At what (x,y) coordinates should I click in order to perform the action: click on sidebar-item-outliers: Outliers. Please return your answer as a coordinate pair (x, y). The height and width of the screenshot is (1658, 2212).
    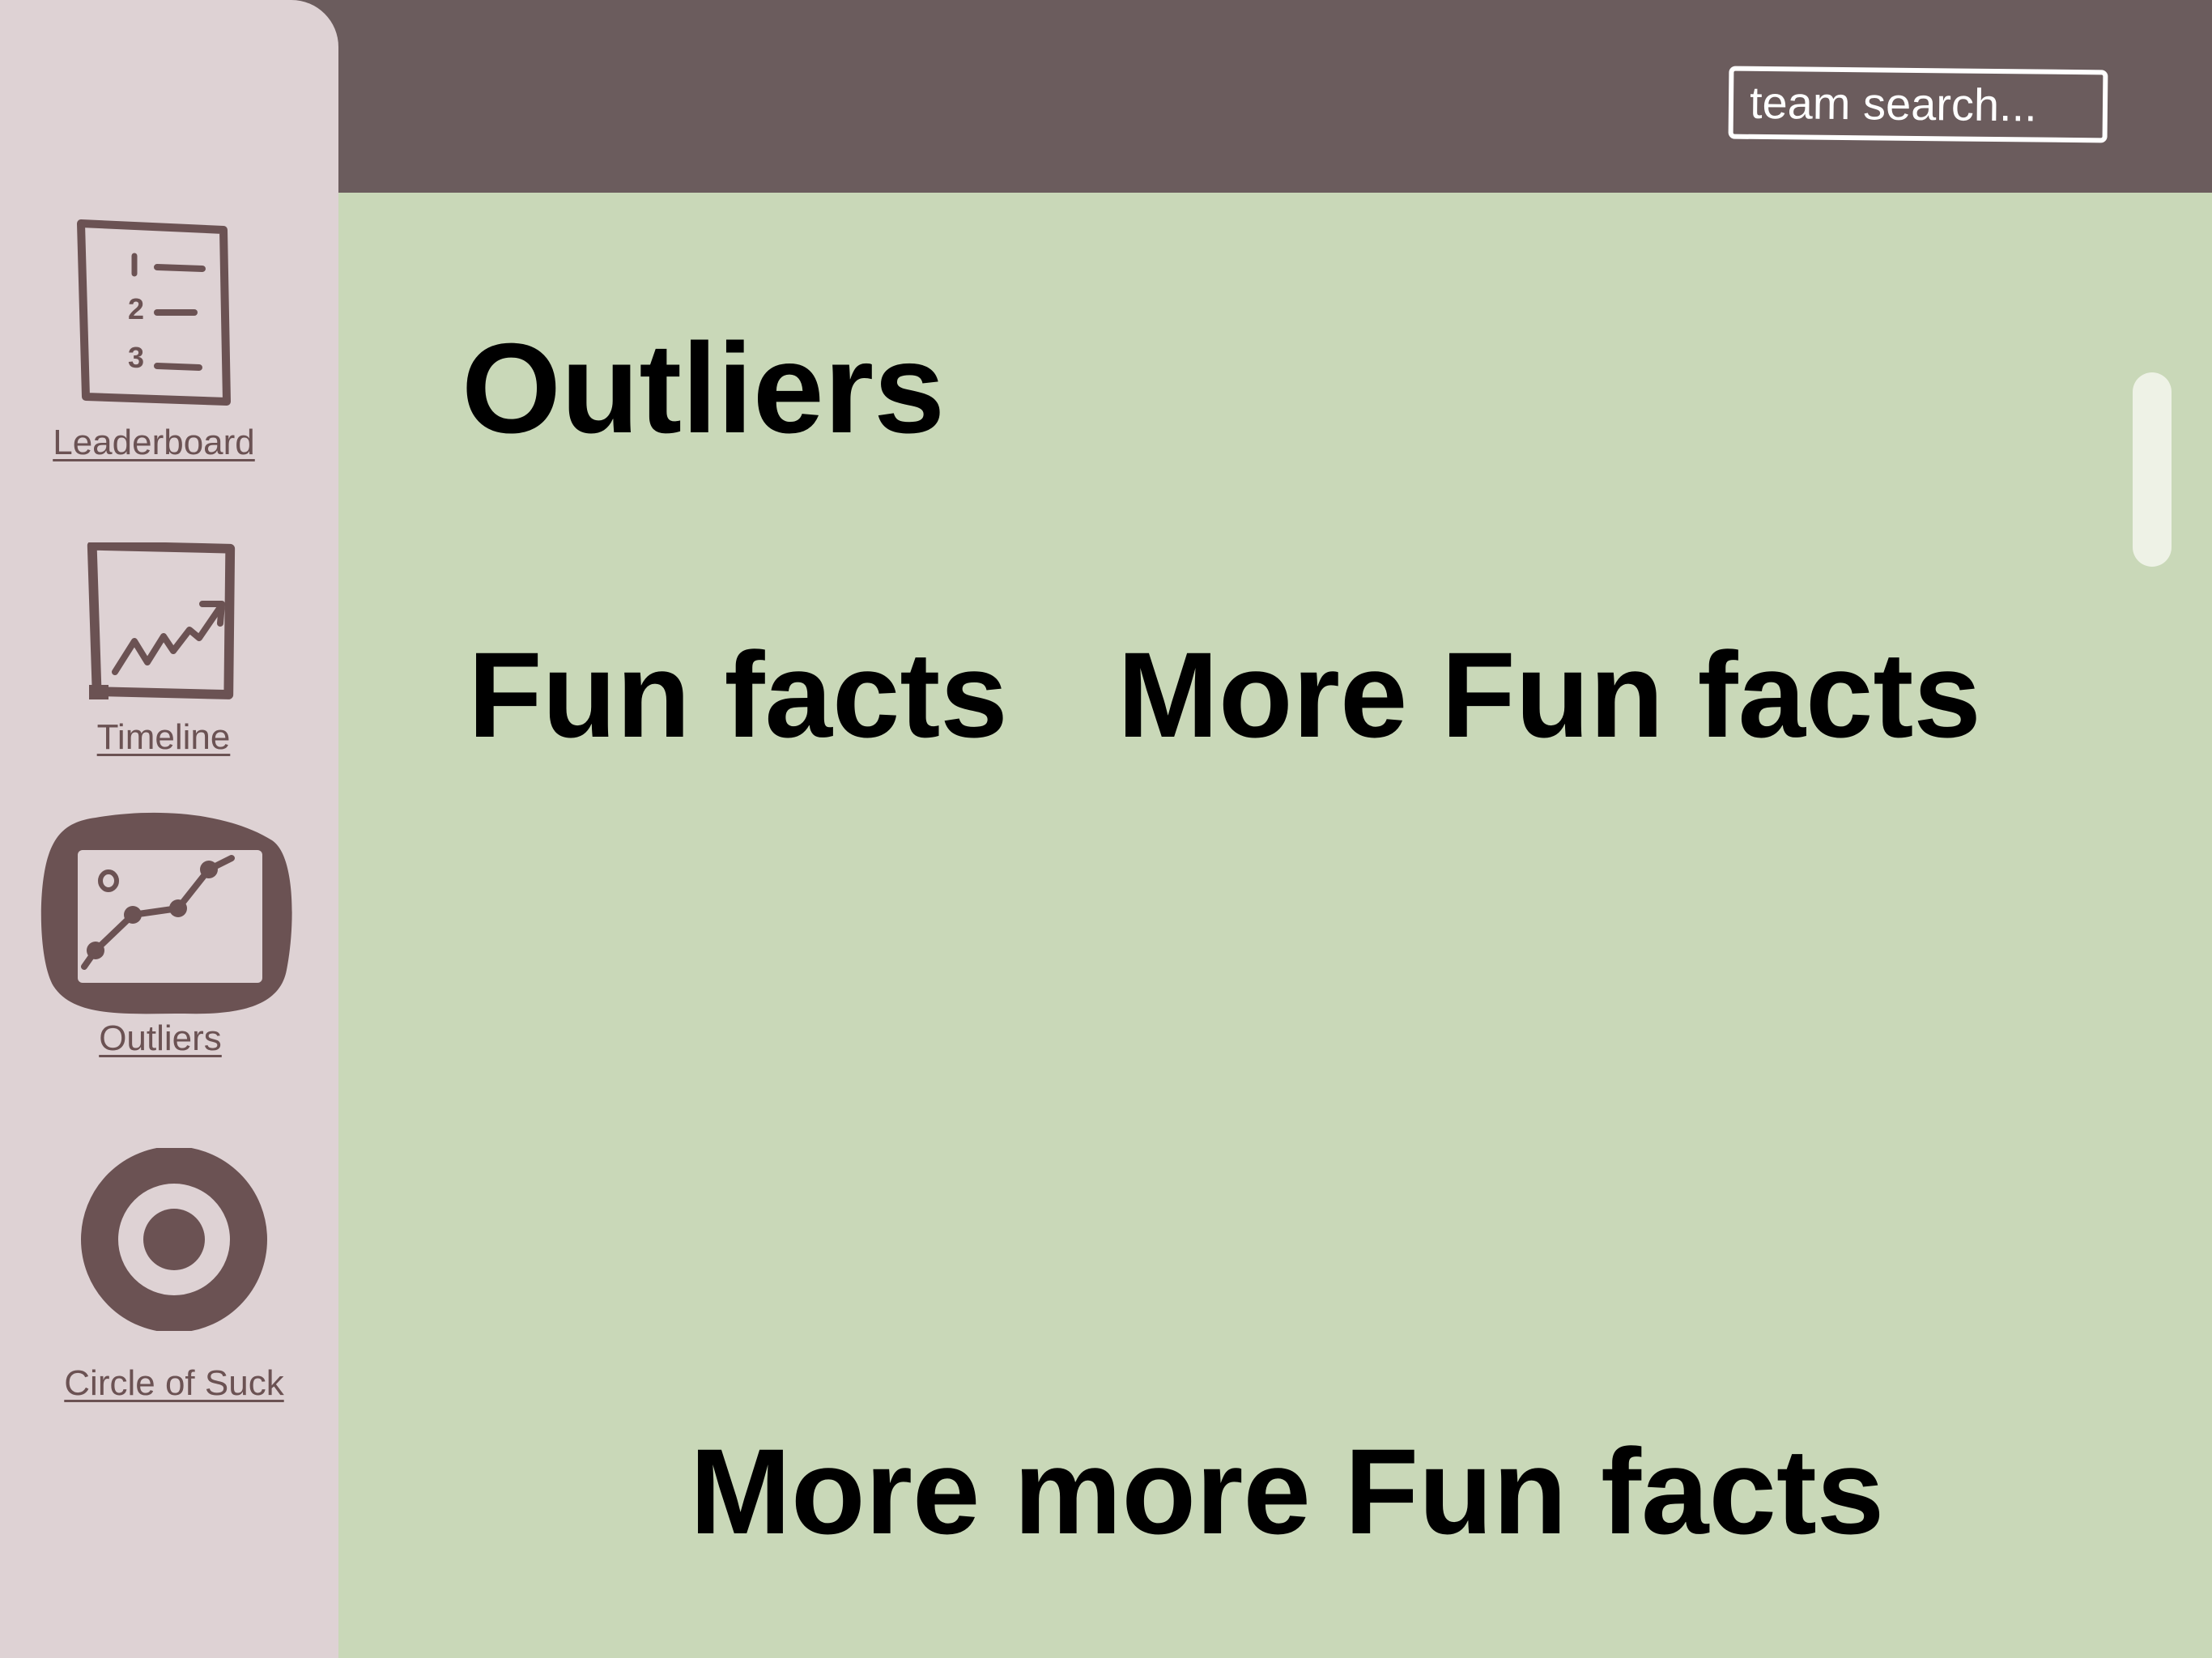
    Looking at the image, I should click on (165, 933).